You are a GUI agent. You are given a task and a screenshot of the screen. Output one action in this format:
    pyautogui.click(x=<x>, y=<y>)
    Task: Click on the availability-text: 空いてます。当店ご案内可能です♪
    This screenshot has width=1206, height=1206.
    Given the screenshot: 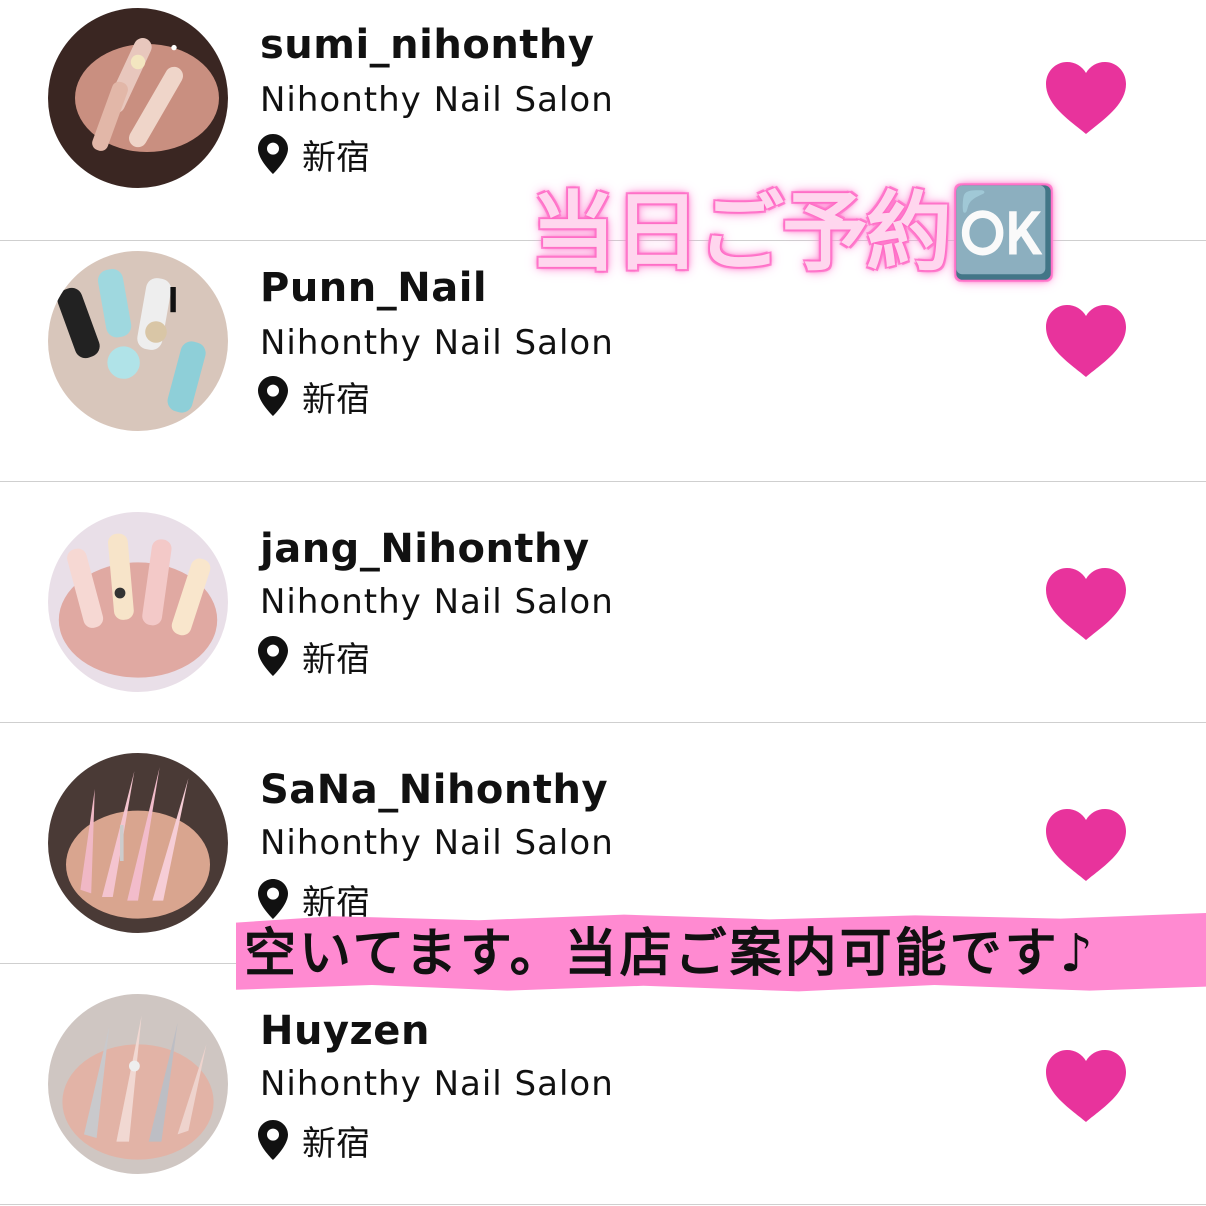 What is the action you would take?
    pyautogui.click(x=670, y=954)
    